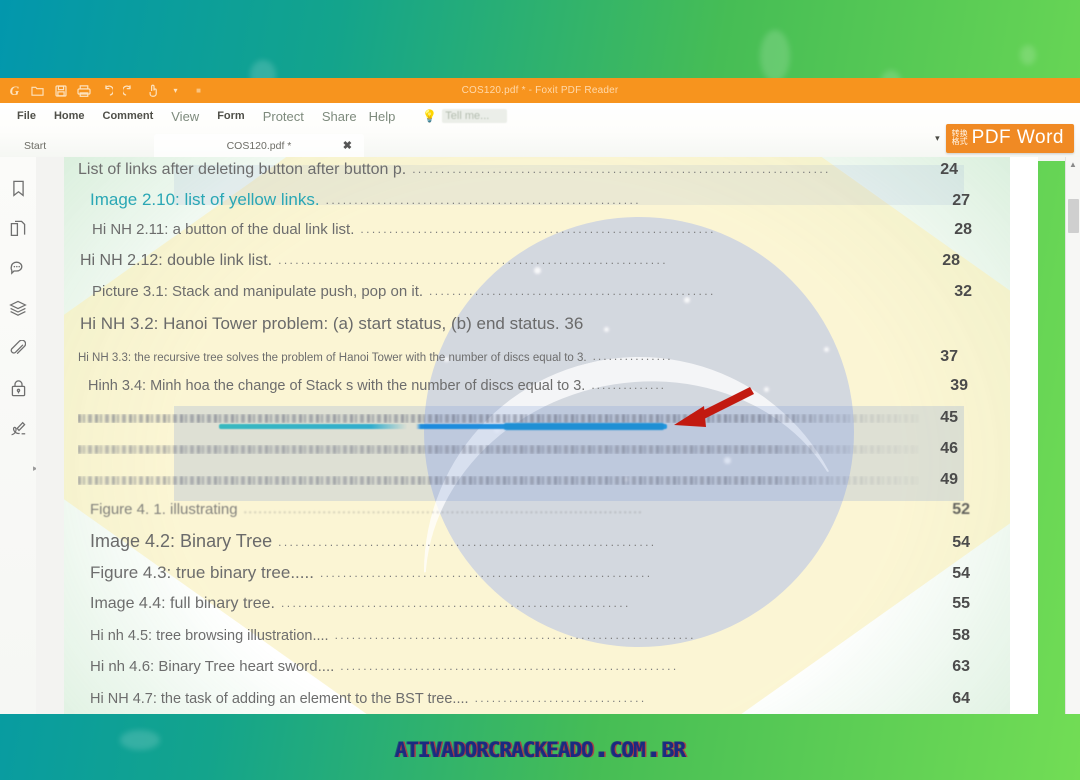  What do you see at coordinates (152, 91) in the screenshot?
I see `touch-mode-icon` at bounding box center [152, 91].